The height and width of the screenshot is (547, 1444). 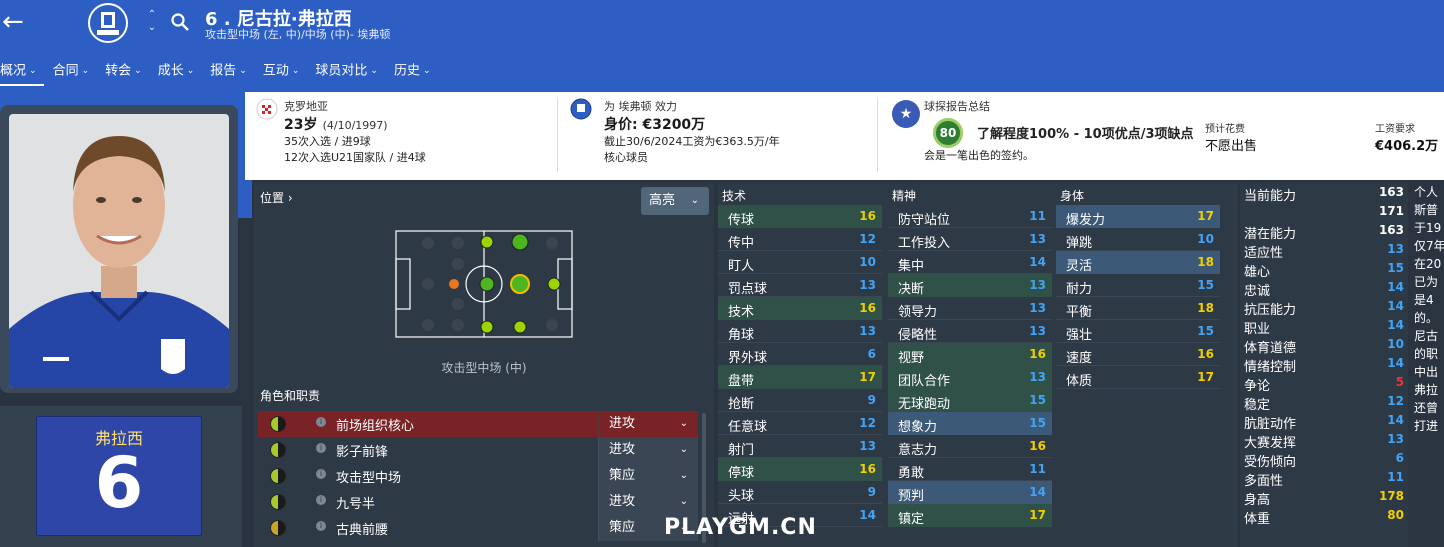 What do you see at coordinates (22, 74) in the screenshot?
I see `tab-0: 概况 ⌄` at bounding box center [22, 74].